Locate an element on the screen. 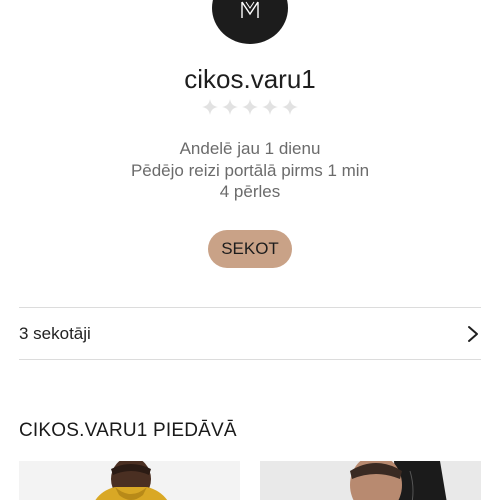 The image size is (500, 500). divider is located at coordinates (250, 359).